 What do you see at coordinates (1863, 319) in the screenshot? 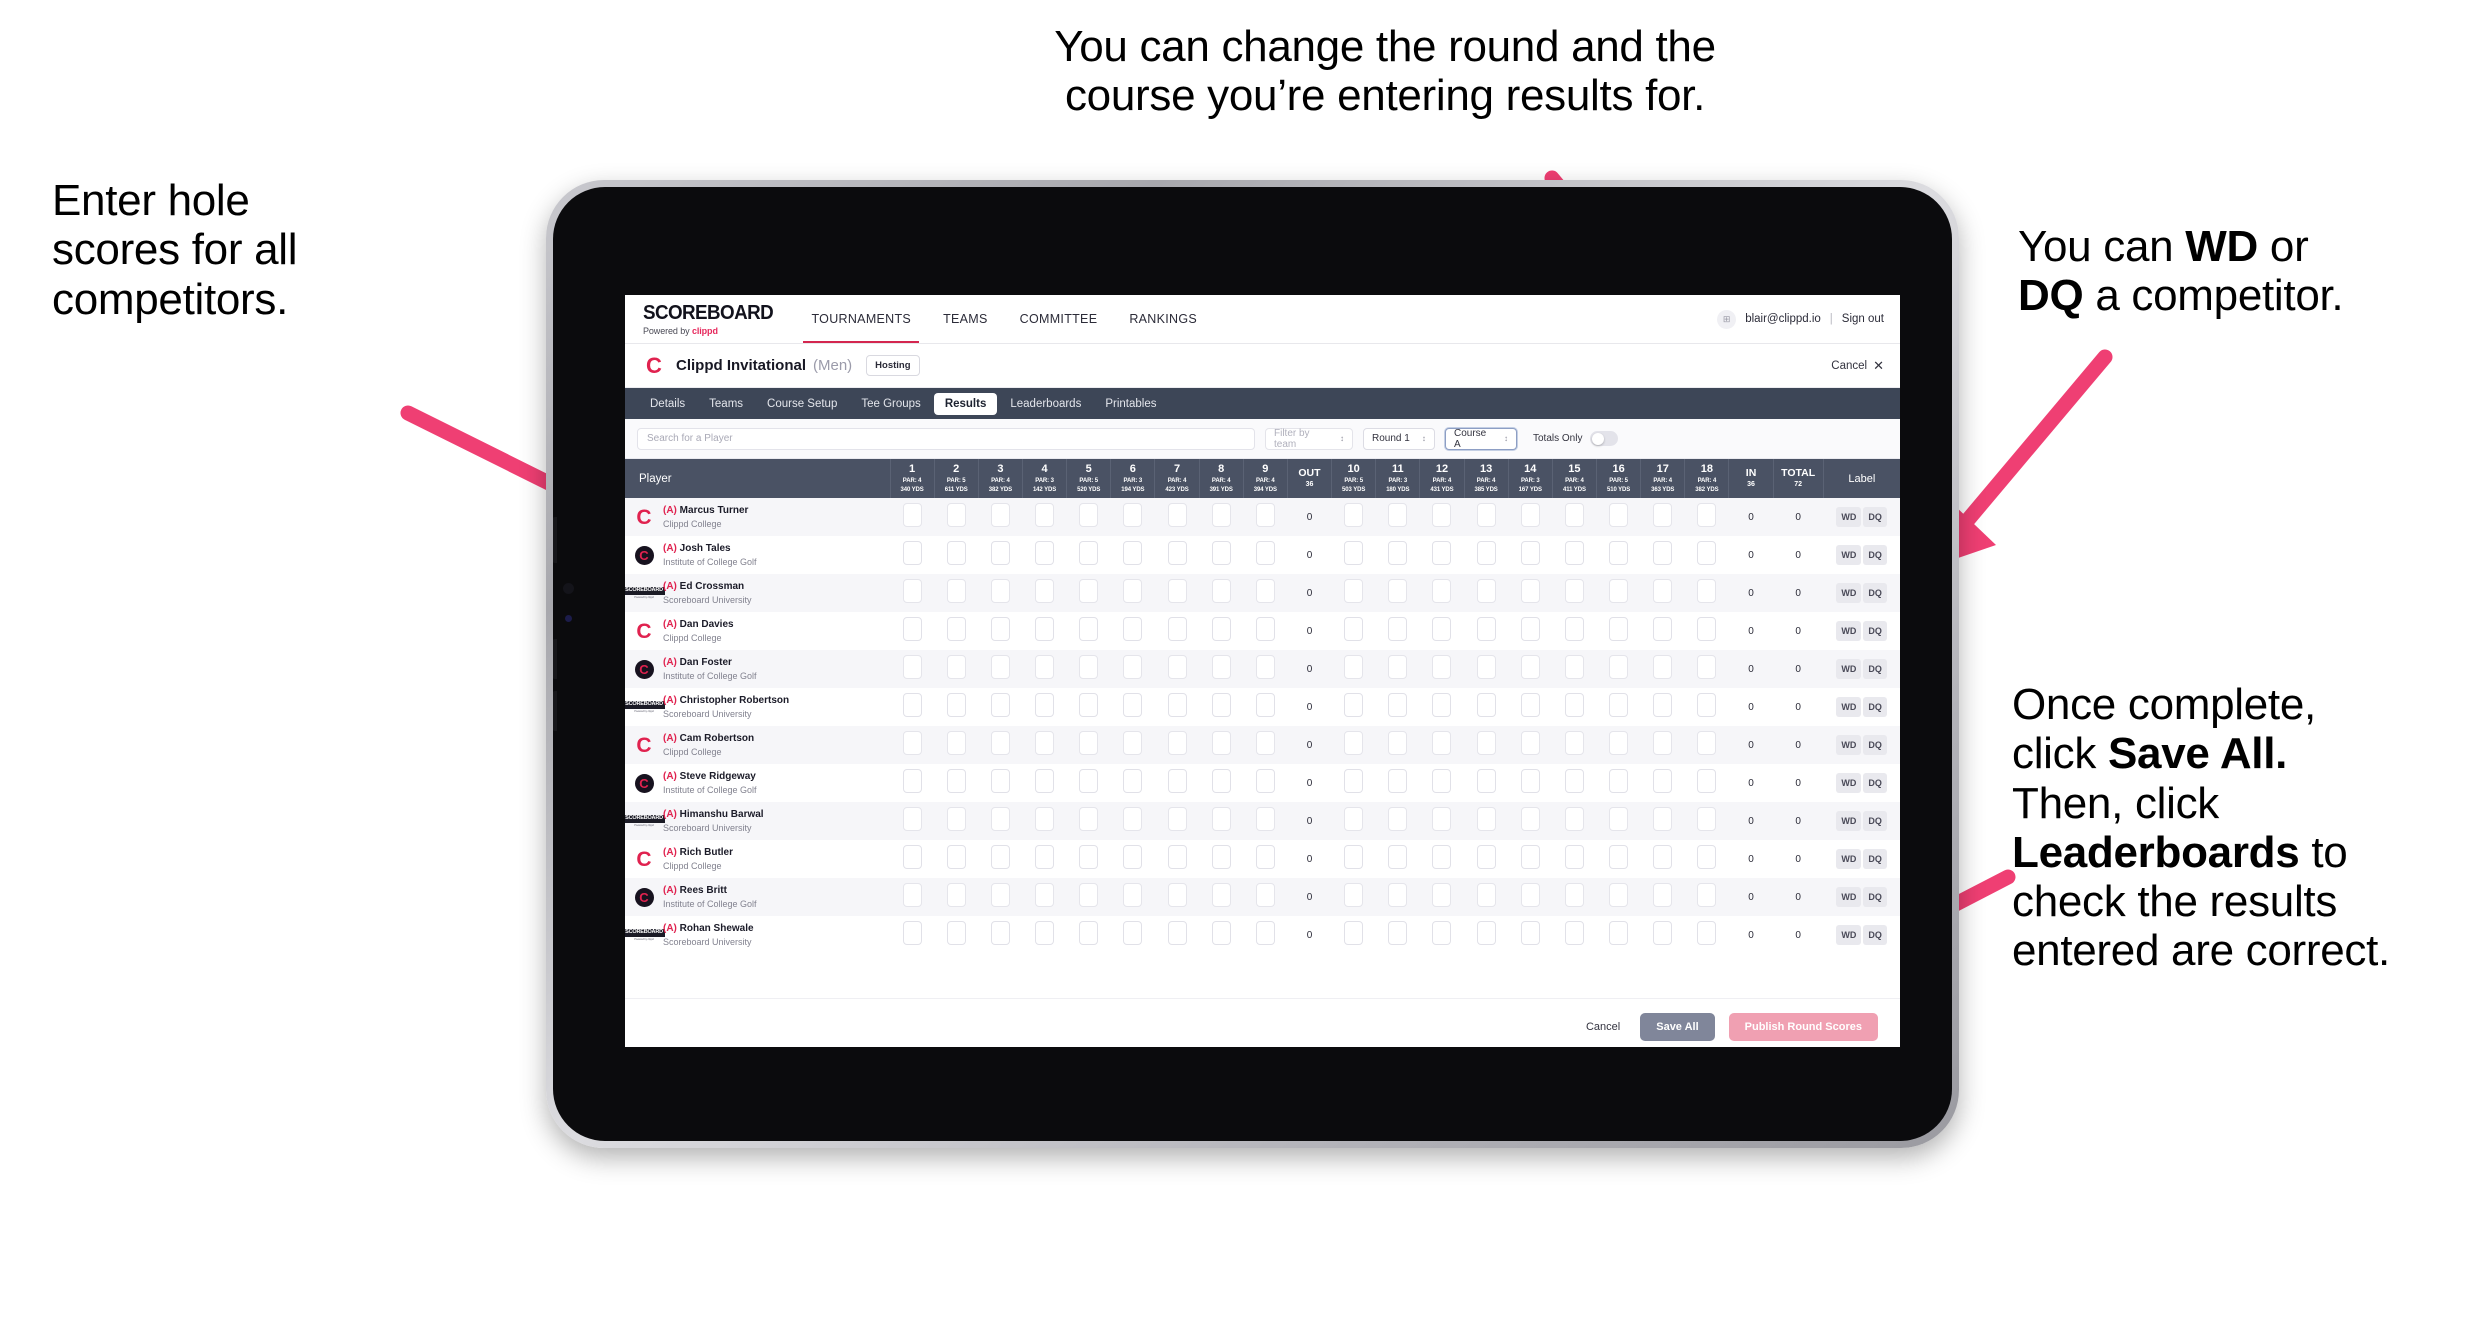
I see `sign-out-link: Sign out` at bounding box center [1863, 319].